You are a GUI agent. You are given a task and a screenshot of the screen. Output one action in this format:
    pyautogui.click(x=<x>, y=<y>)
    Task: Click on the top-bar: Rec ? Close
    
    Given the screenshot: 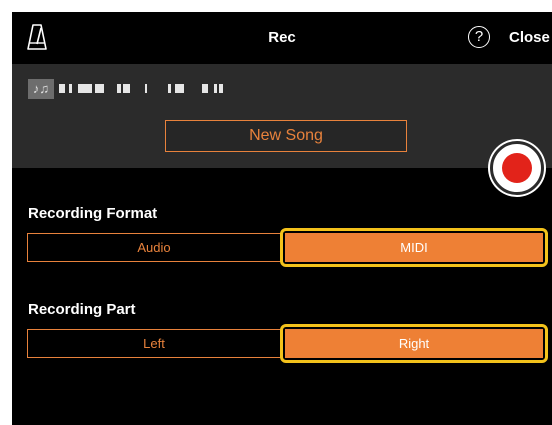 What is the action you would take?
    pyautogui.click(x=282, y=38)
    